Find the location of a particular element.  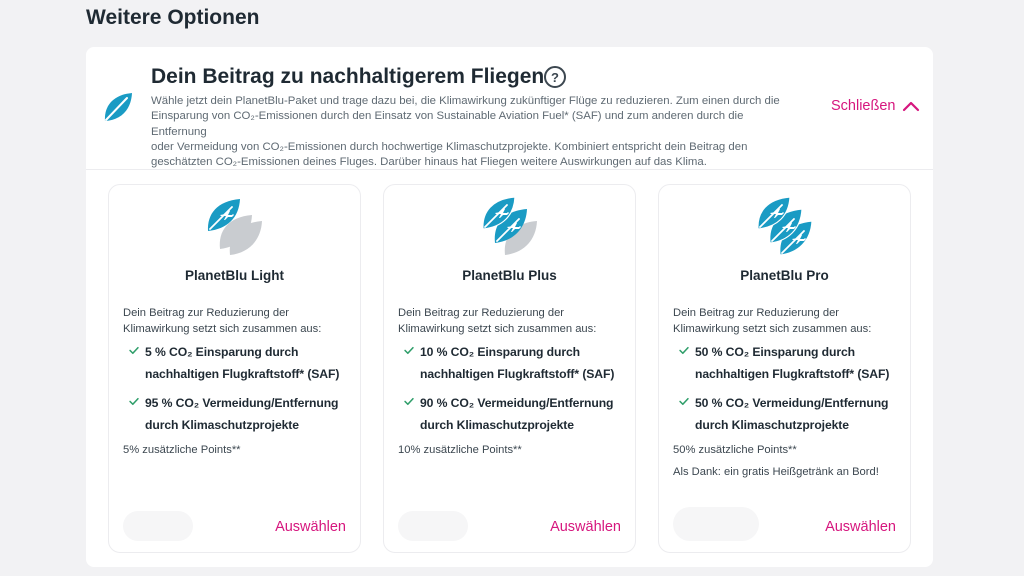

points-text: 10% zusätzliche Points** is located at coordinates (460, 450).